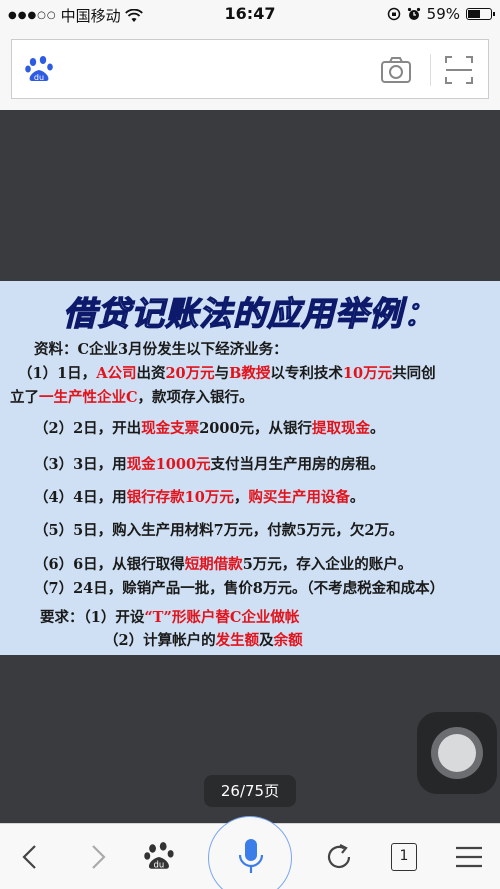 This screenshot has height=889, width=500. What do you see at coordinates (414, 373) in the screenshot?
I see `slide-text-segment: 共同创` at bounding box center [414, 373].